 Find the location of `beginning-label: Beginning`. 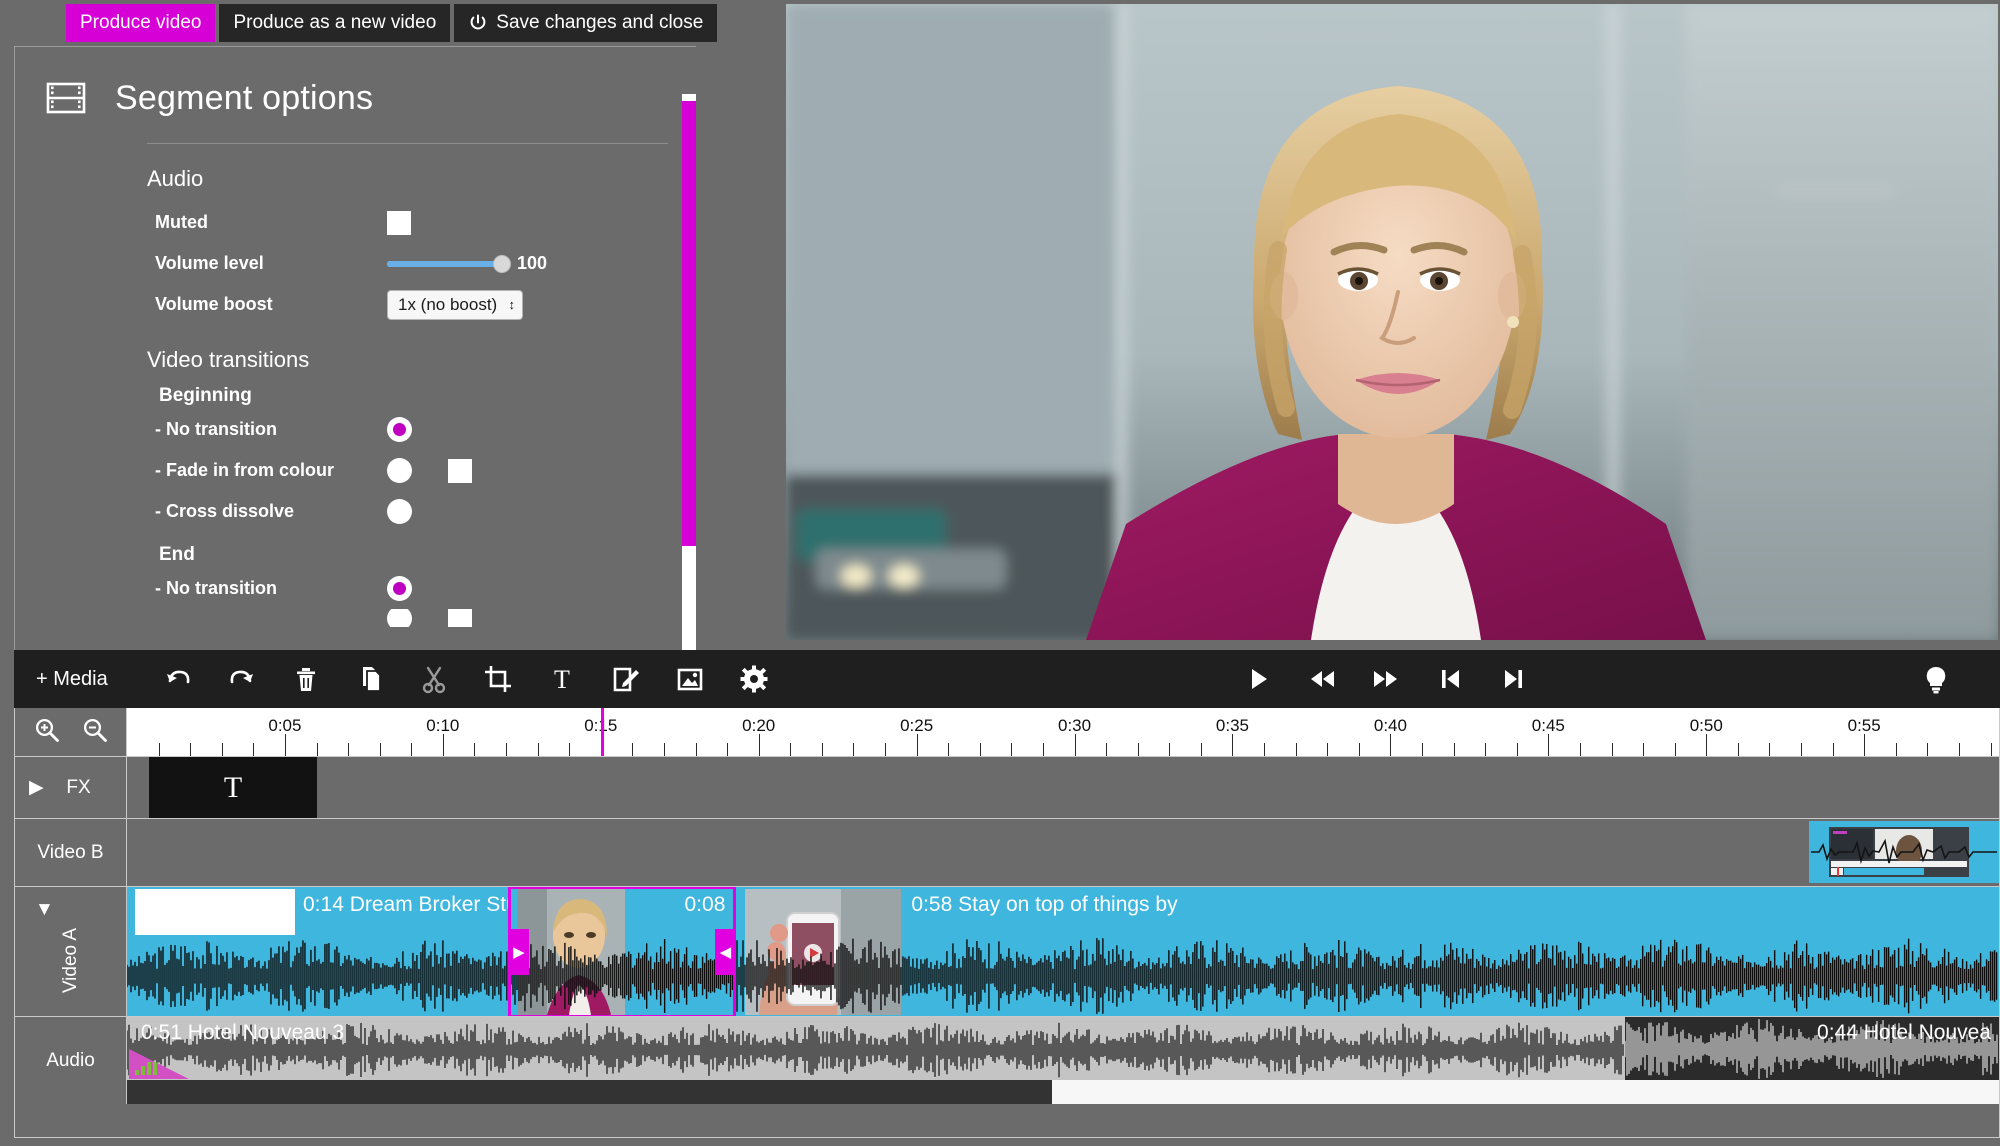

beginning-label: Beginning is located at coordinates (205, 395).